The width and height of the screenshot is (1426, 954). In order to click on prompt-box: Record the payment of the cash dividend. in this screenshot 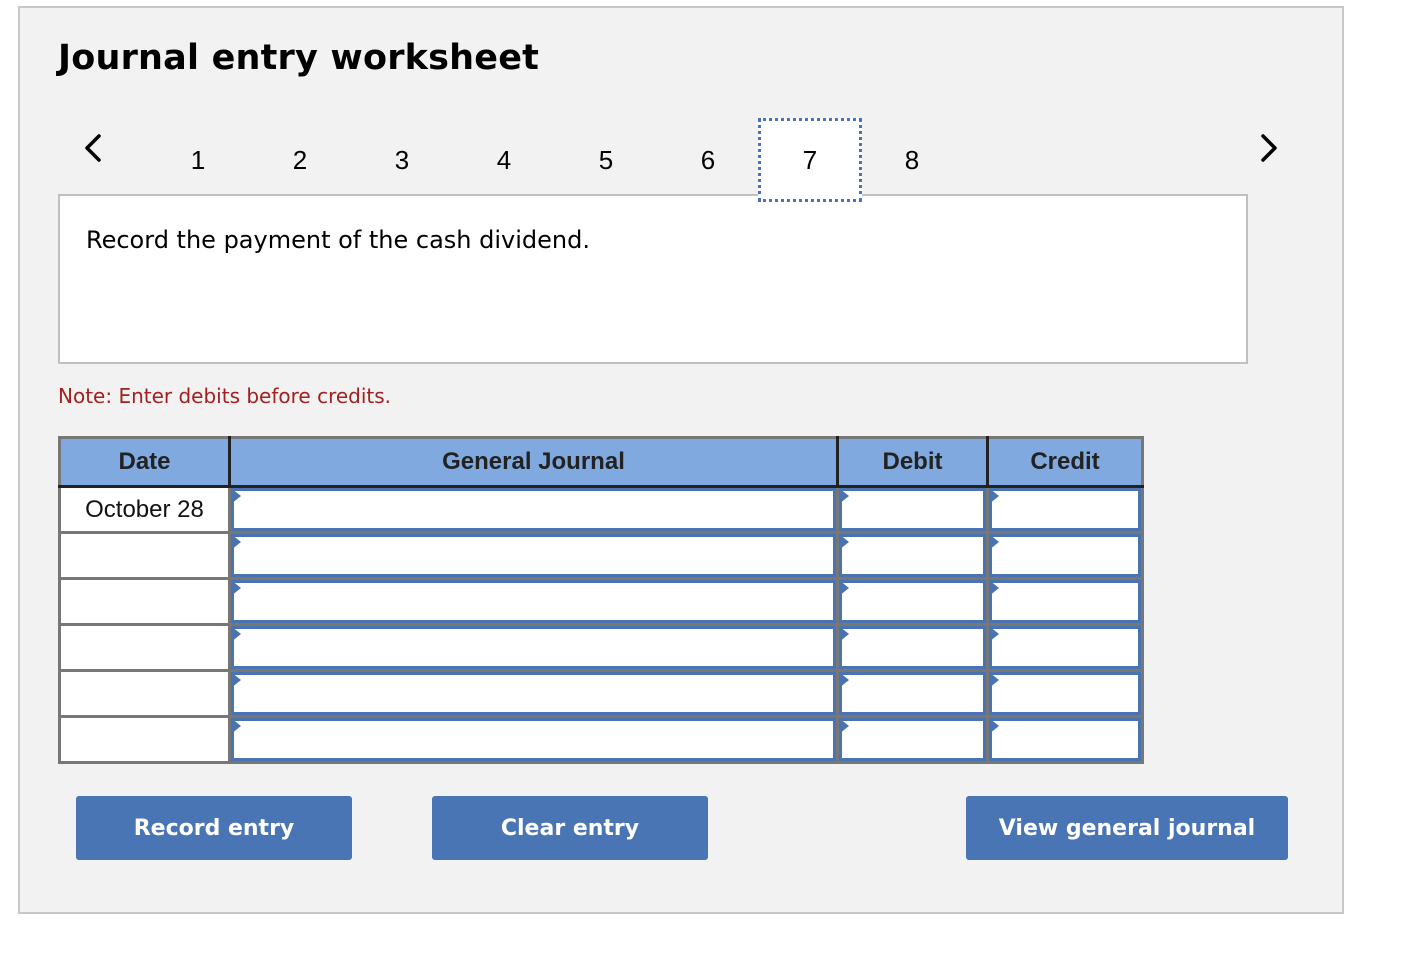, I will do `click(653, 279)`.